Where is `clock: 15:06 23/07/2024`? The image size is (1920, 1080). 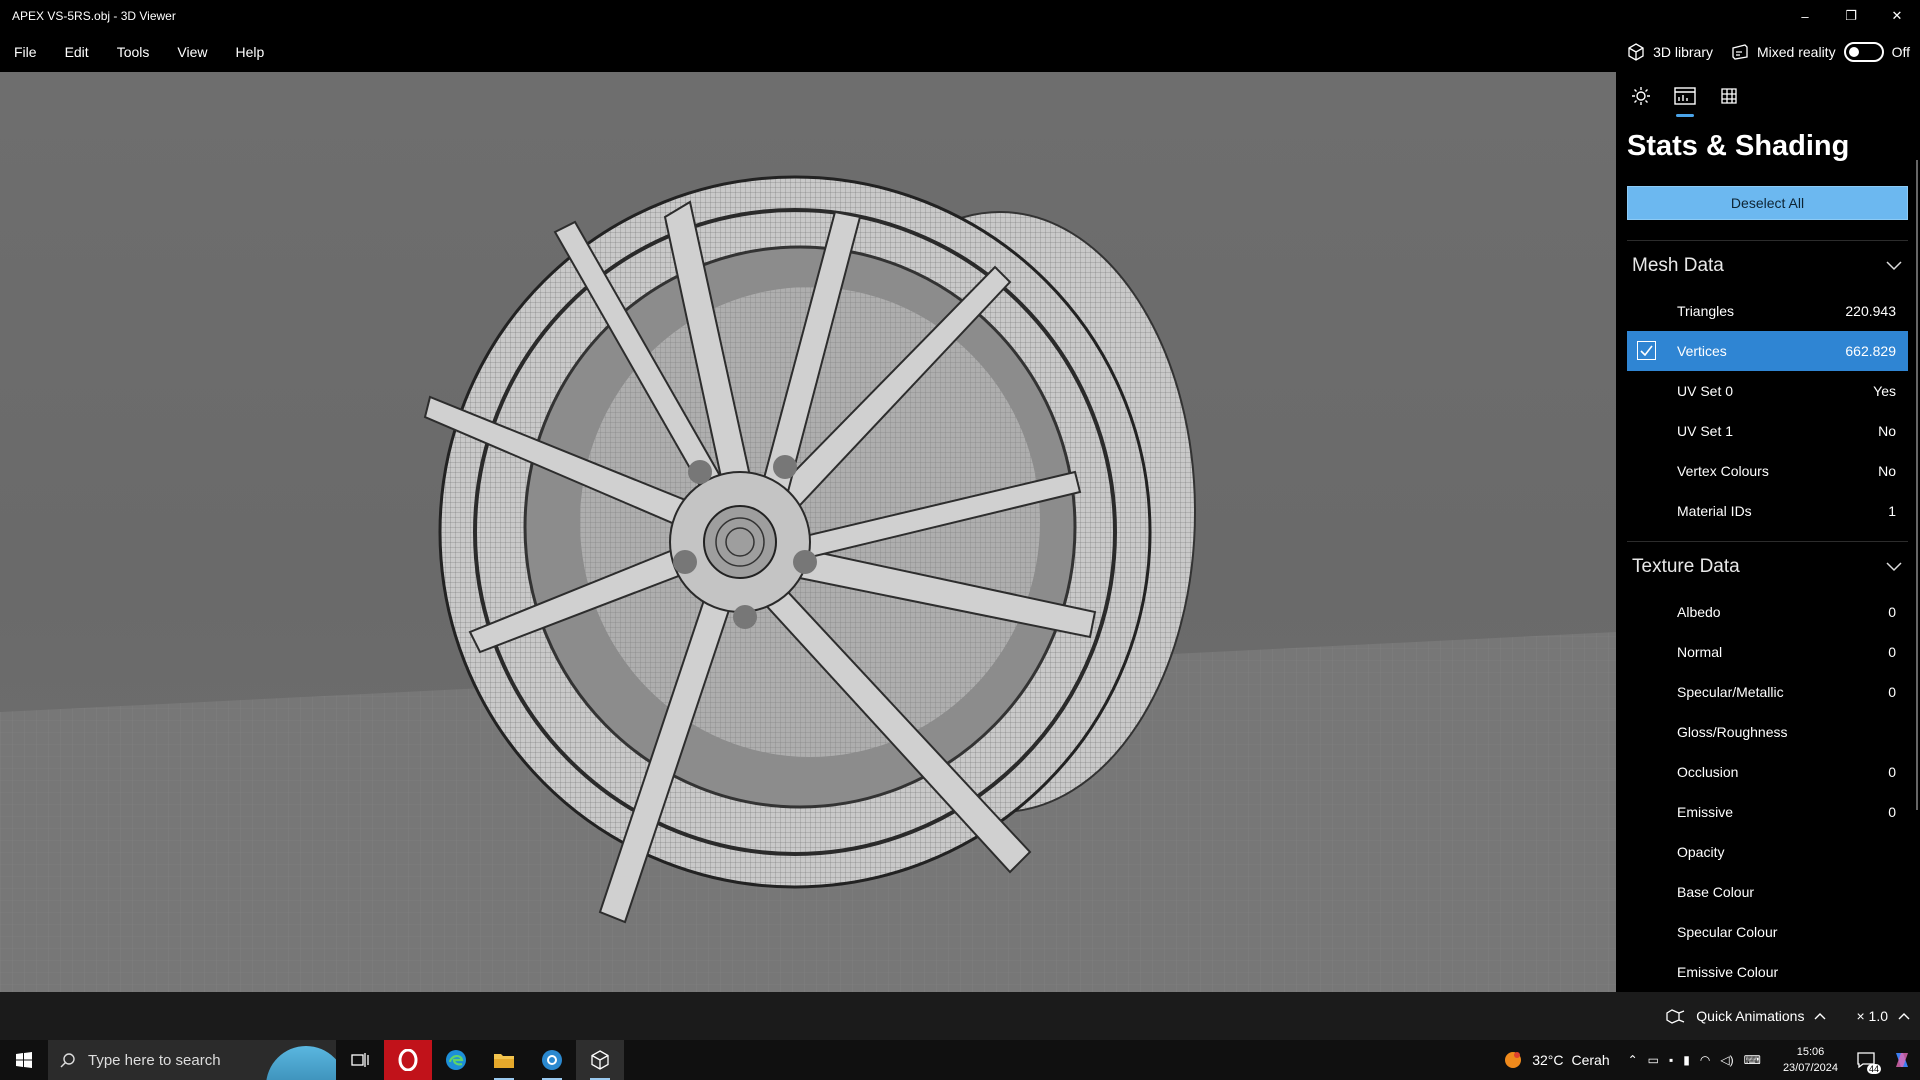 clock: 15:06 23/07/2024 is located at coordinates (1810, 1060).